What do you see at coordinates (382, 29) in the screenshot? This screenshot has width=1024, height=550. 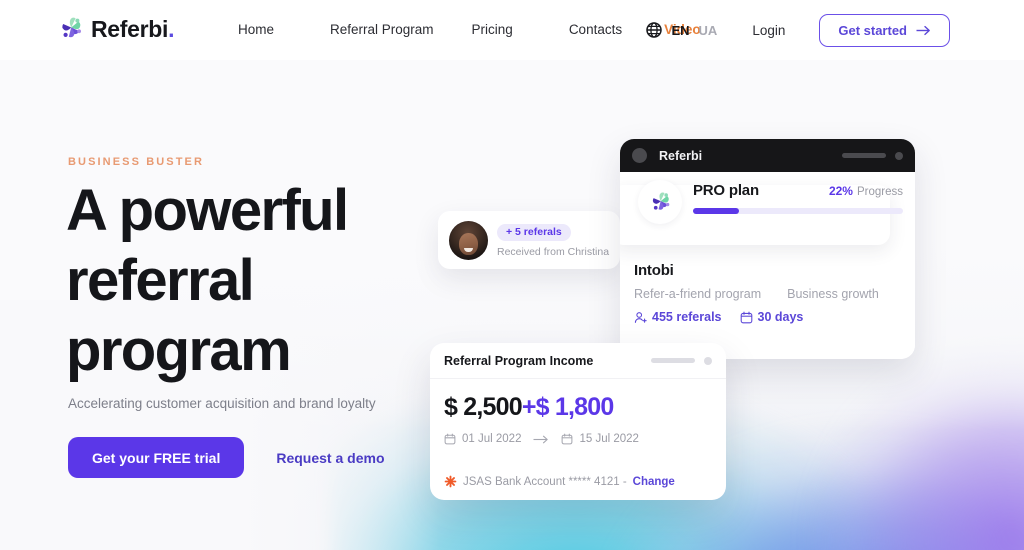 I see `nav-link-referral-program: Referral Program` at bounding box center [382, 29].